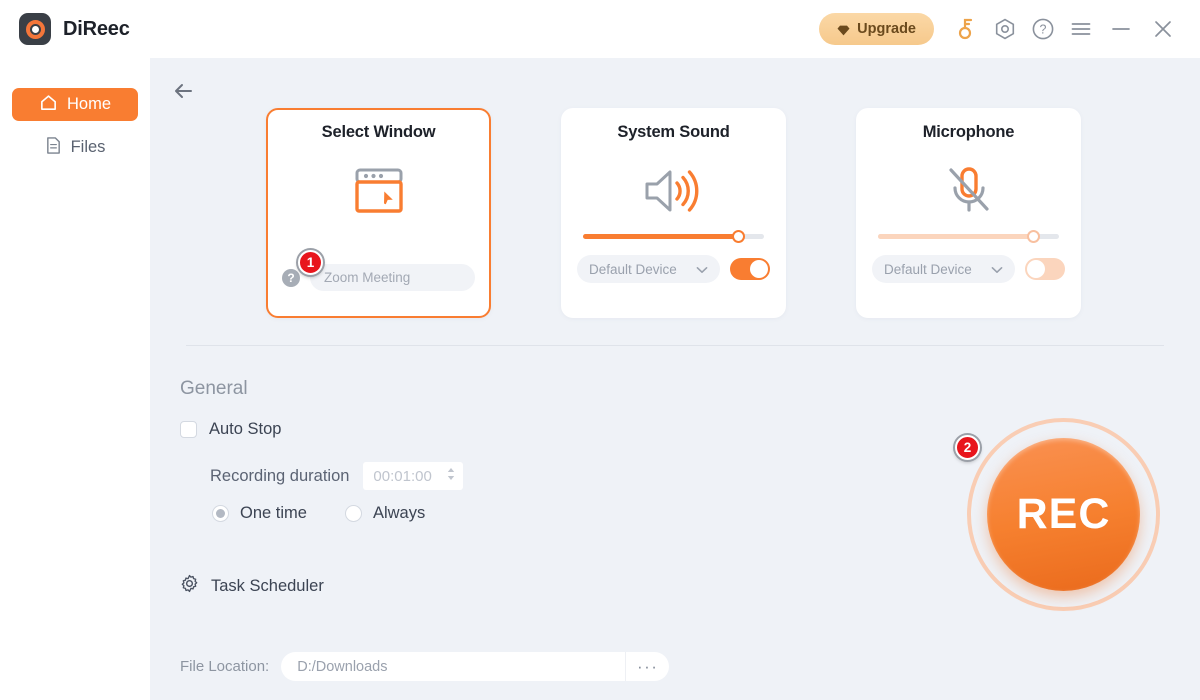 This screenshot has height=700, width=1200. I want to click on general-section-title: General, so click(214, 388).